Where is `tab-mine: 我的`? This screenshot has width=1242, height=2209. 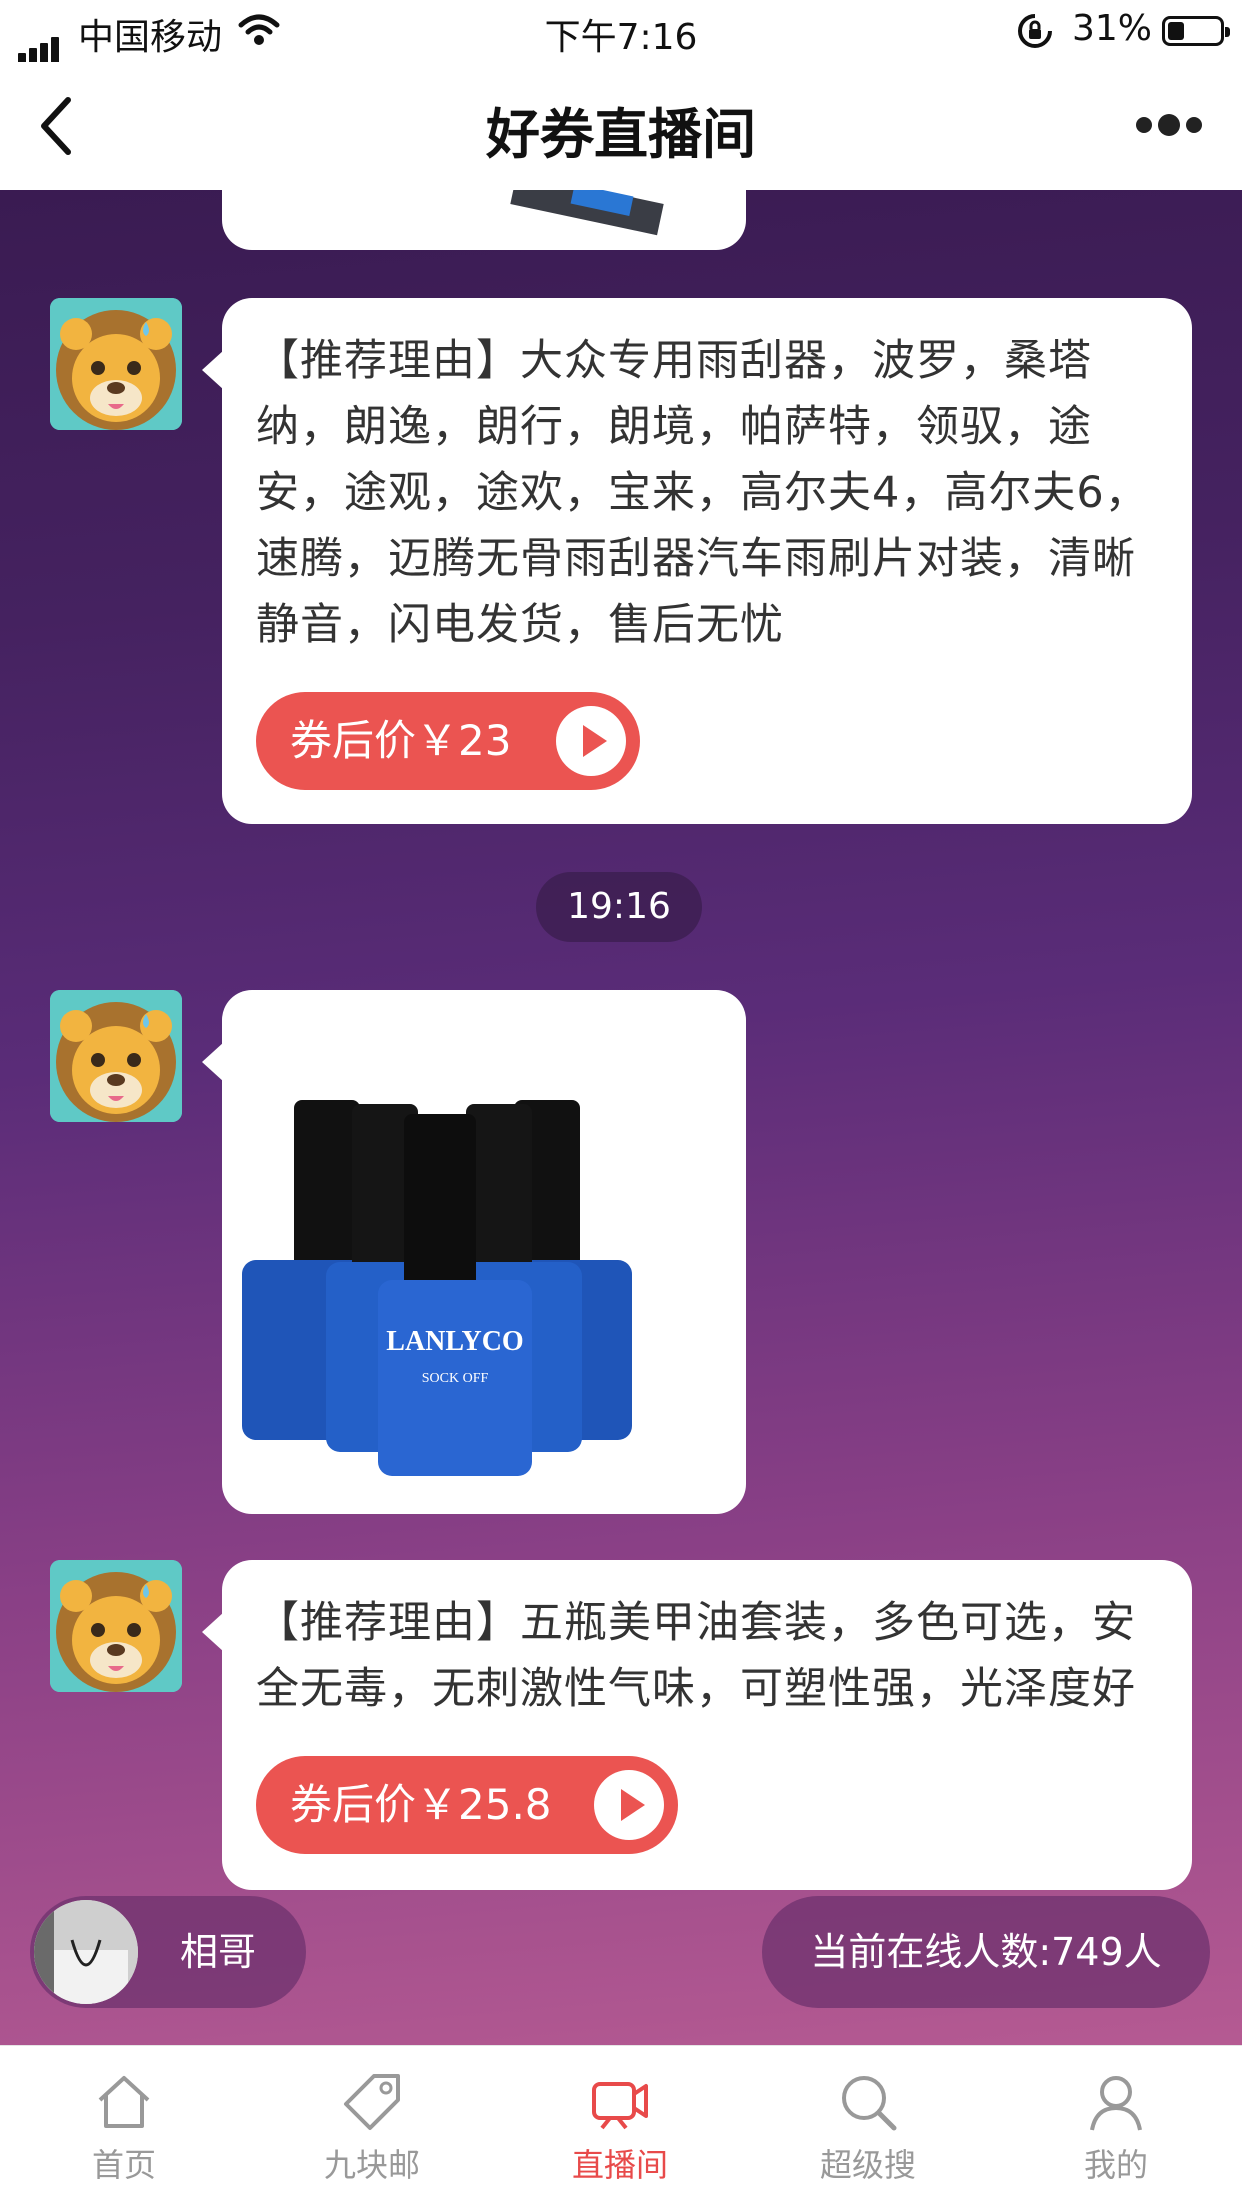
tab-mine: 我的 is located at coordinates (1116, 2127).